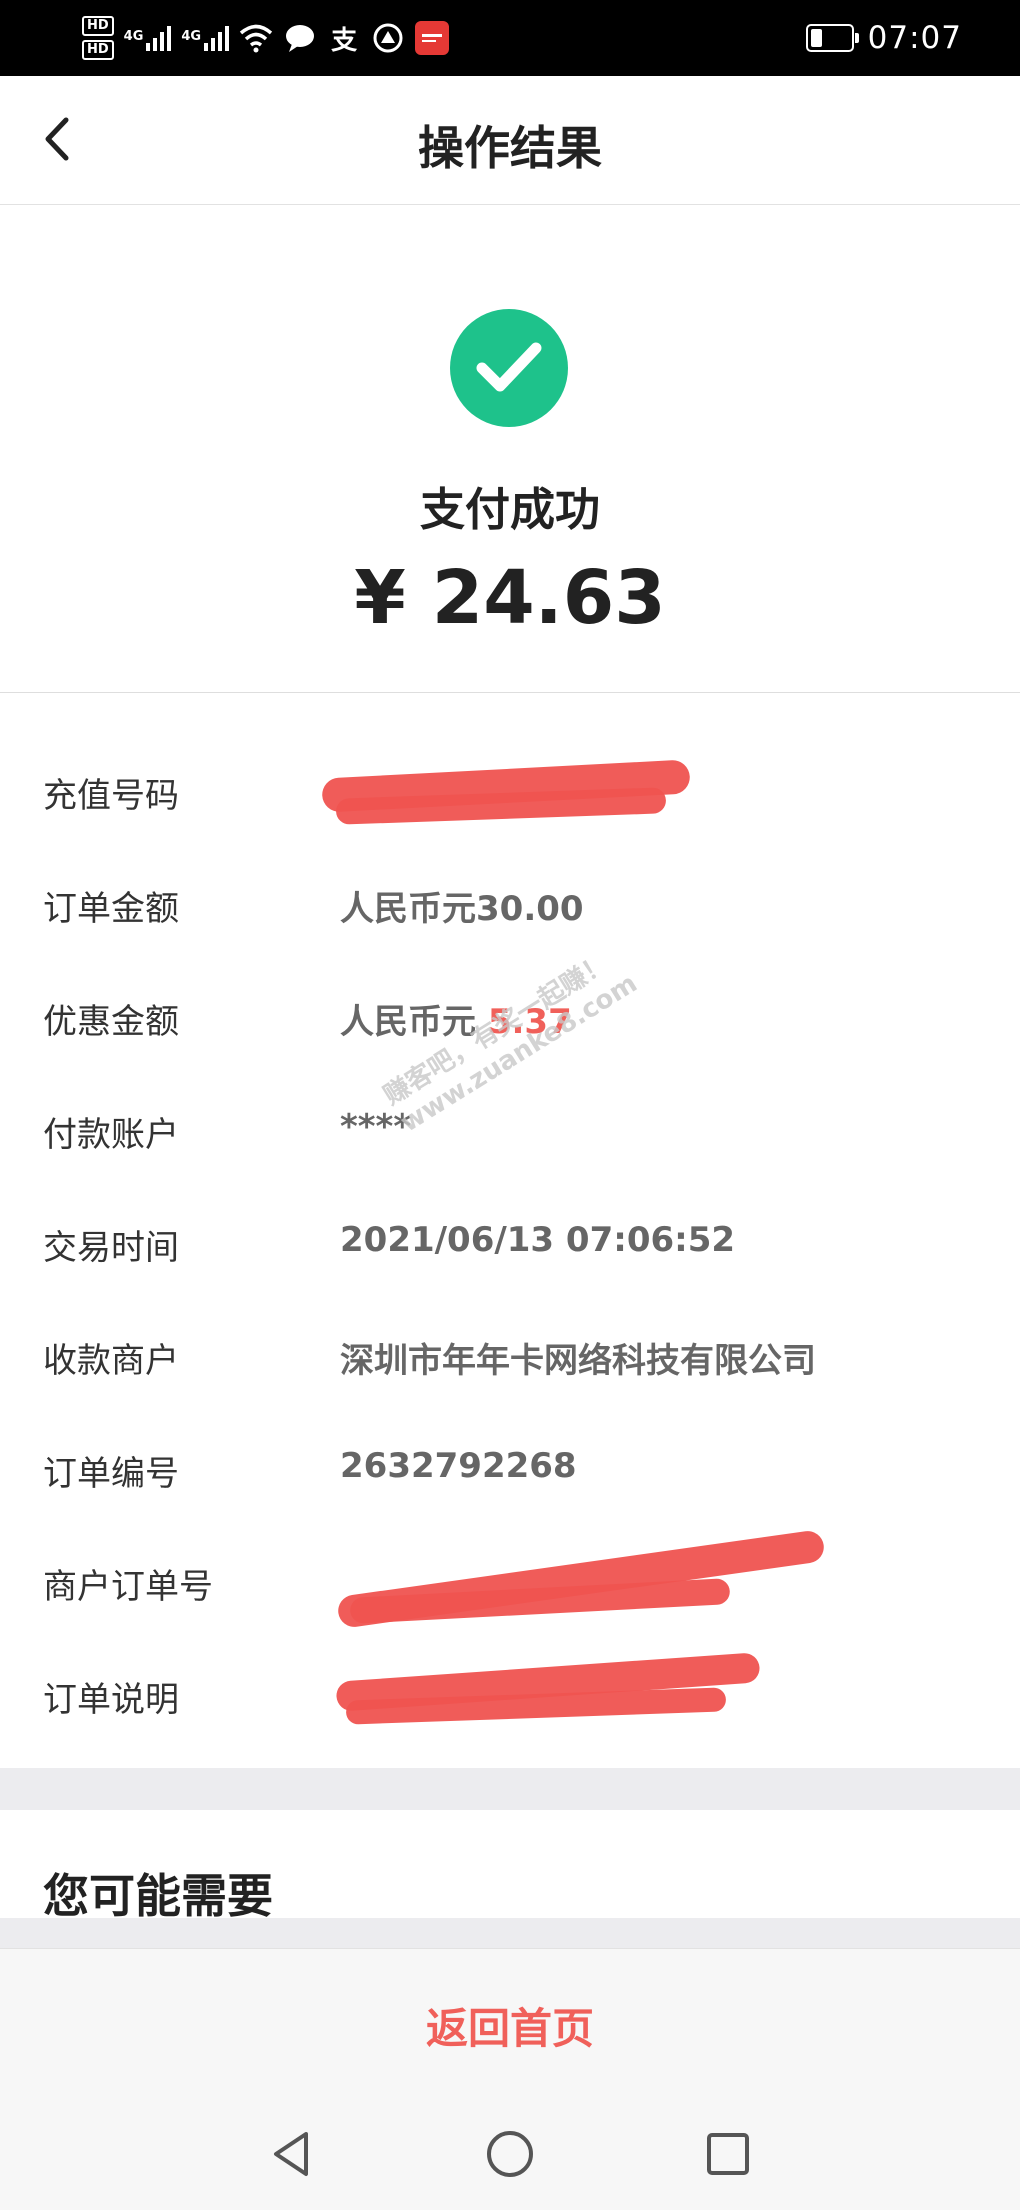 This screenshot has width=1020, height=2210. I want to click on detail-value: 2021/06/13 07:06:52, so click(538, 1240).